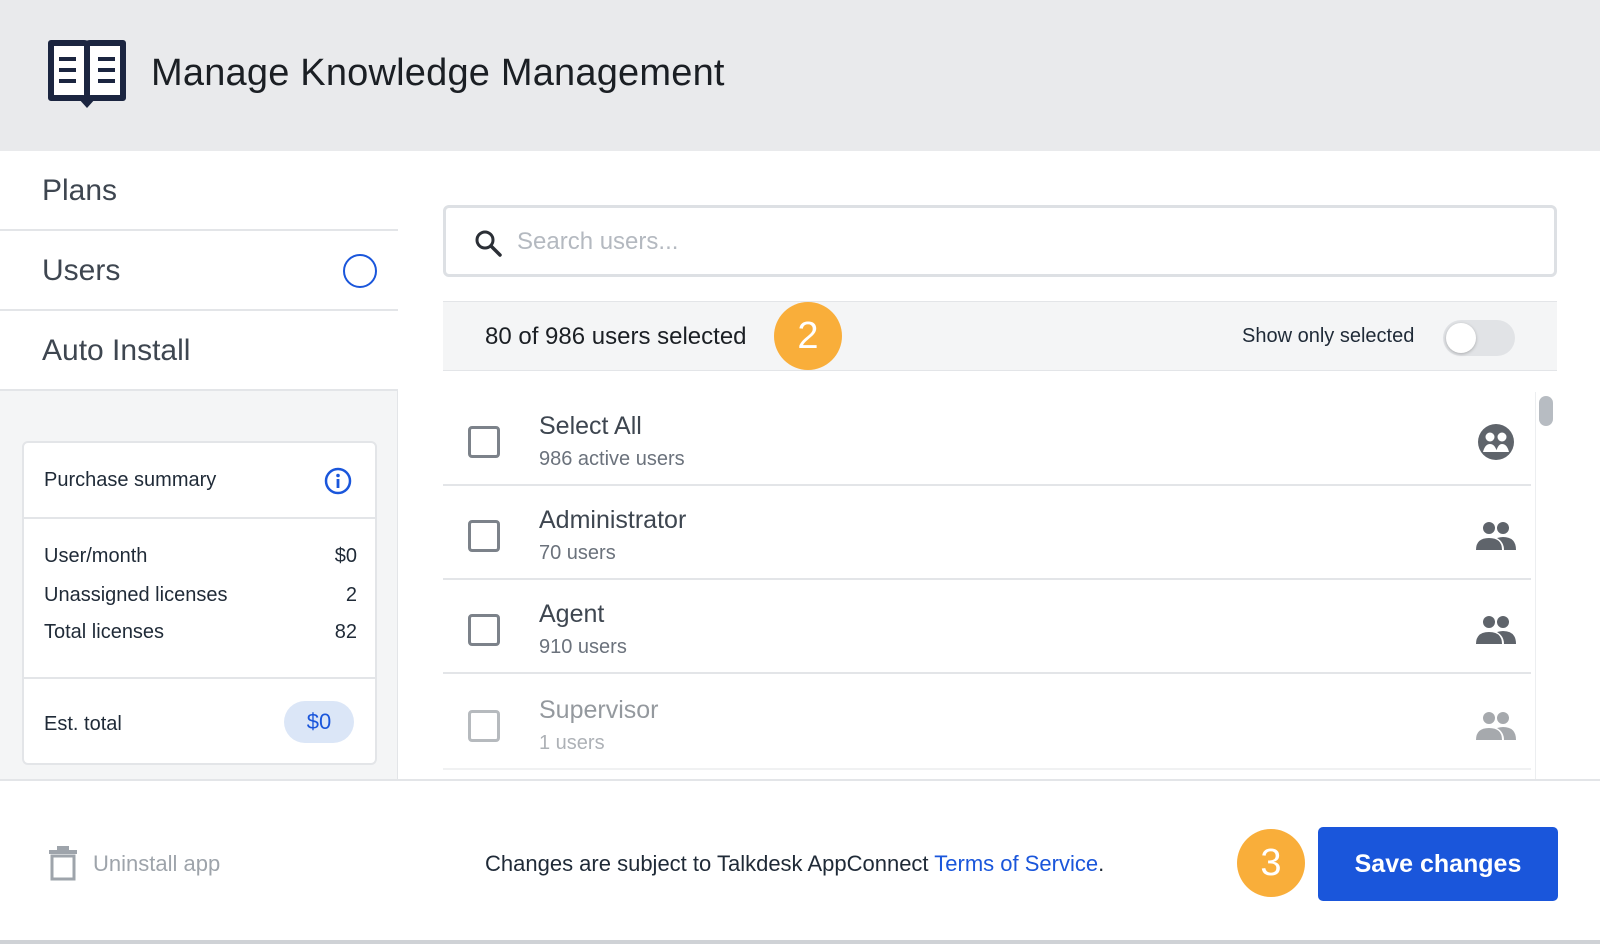 This screenshot has width=1600, height=944. Describe the element at coordinates (345, 556) in the screenshot. I see `summary-value: $0` at that location.